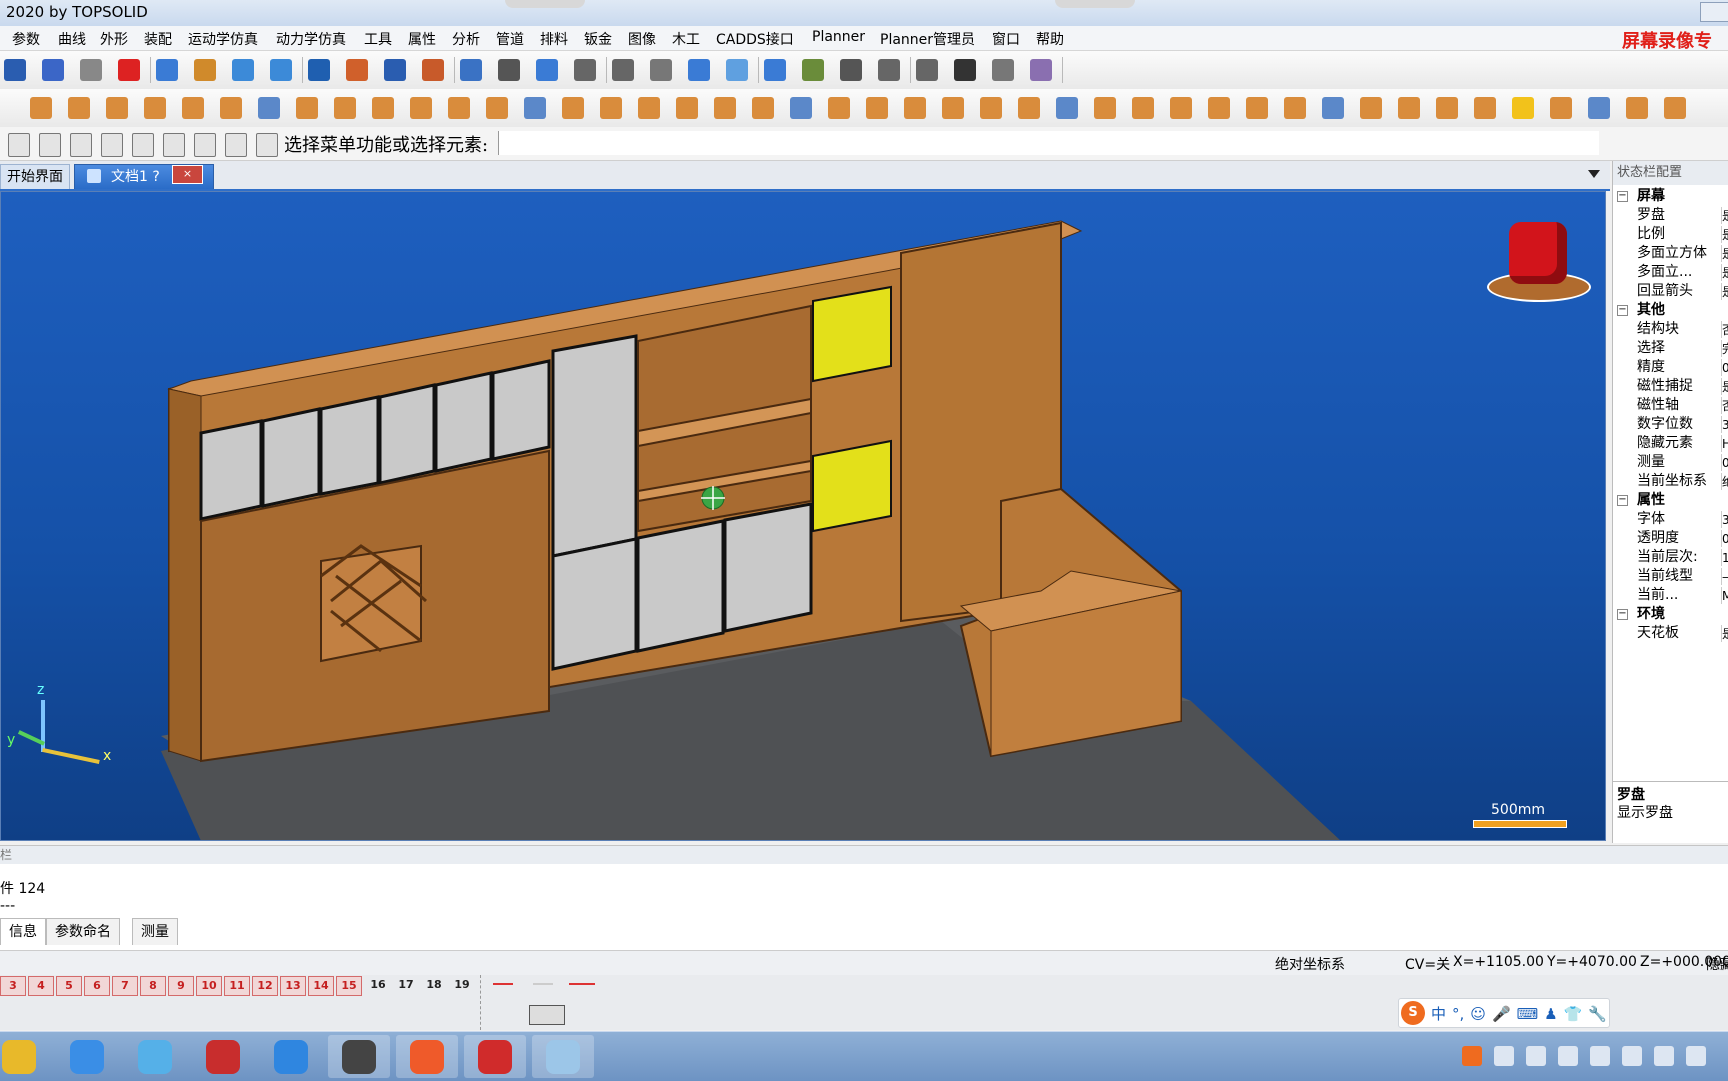 This screenshot has width=1728, height=1081. Describe the element at coordinates (1670, 614) in the screenshot. I see `property-group: − 环境` at that location.